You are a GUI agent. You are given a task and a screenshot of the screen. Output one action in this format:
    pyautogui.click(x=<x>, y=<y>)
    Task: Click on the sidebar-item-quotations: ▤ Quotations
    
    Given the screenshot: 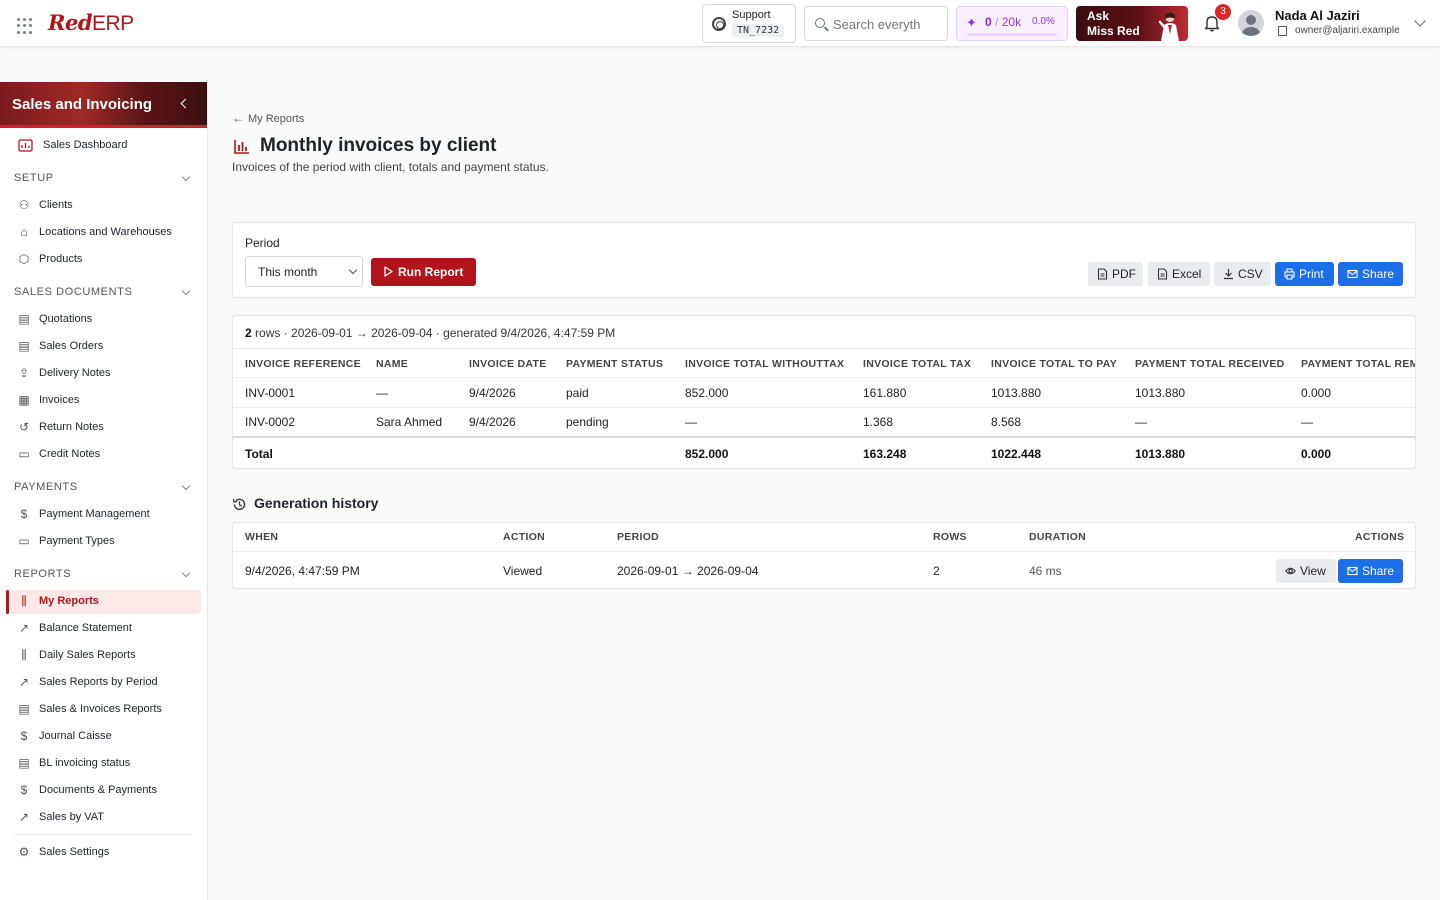 What is the action you would take?
    pyautogui.click(x=103, y=320)
    